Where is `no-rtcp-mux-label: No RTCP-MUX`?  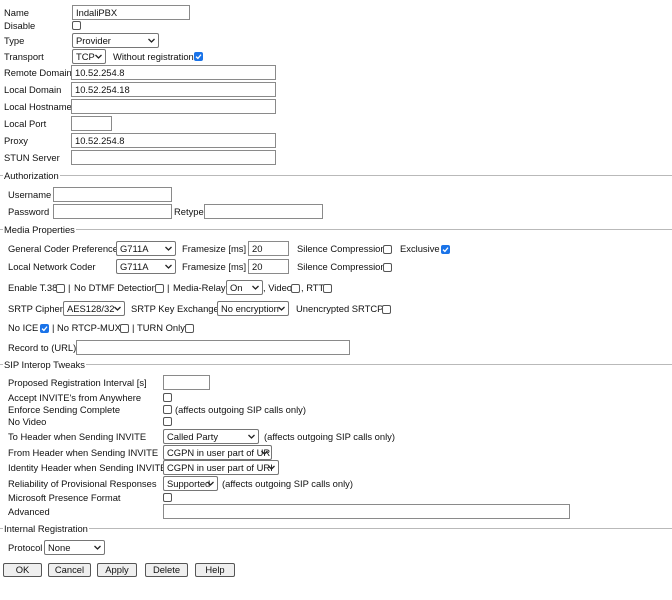
no-rtcp-mux-label: No RTCP-MUX is located at coordinates (89, 327).